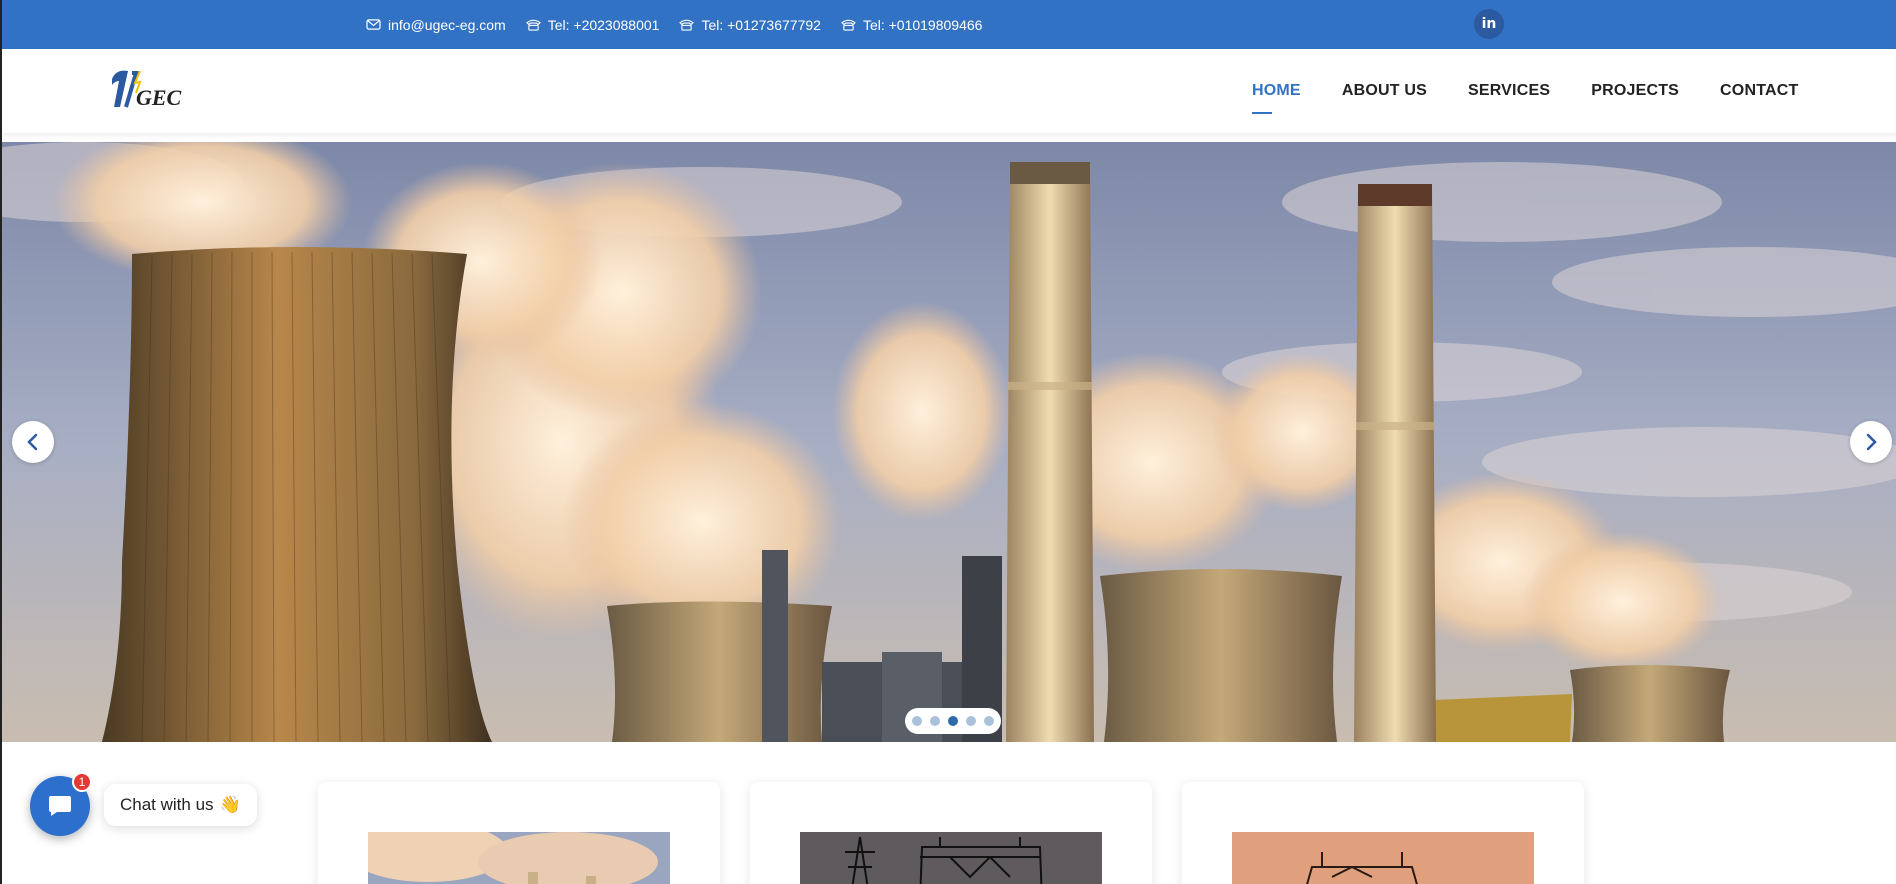 This screenshot has width=1896, height=884. I want to click on nav-contact: CONTACT, so click(1759, 91).